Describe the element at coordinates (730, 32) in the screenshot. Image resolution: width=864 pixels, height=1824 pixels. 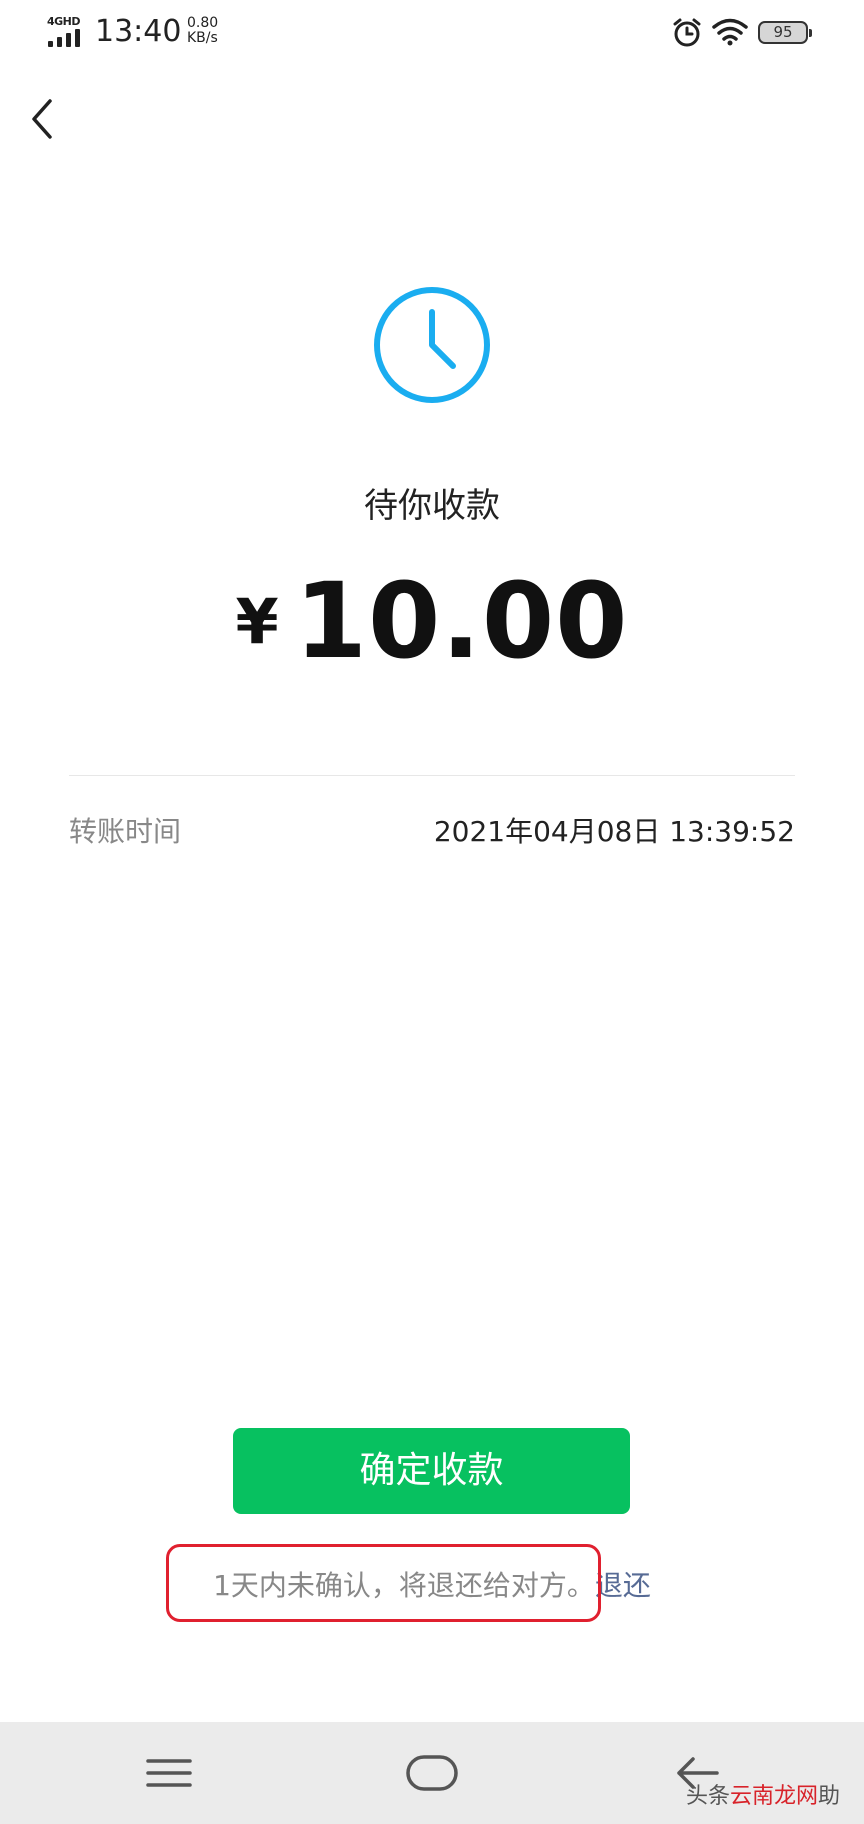
I see `wifi-icon` at that location.